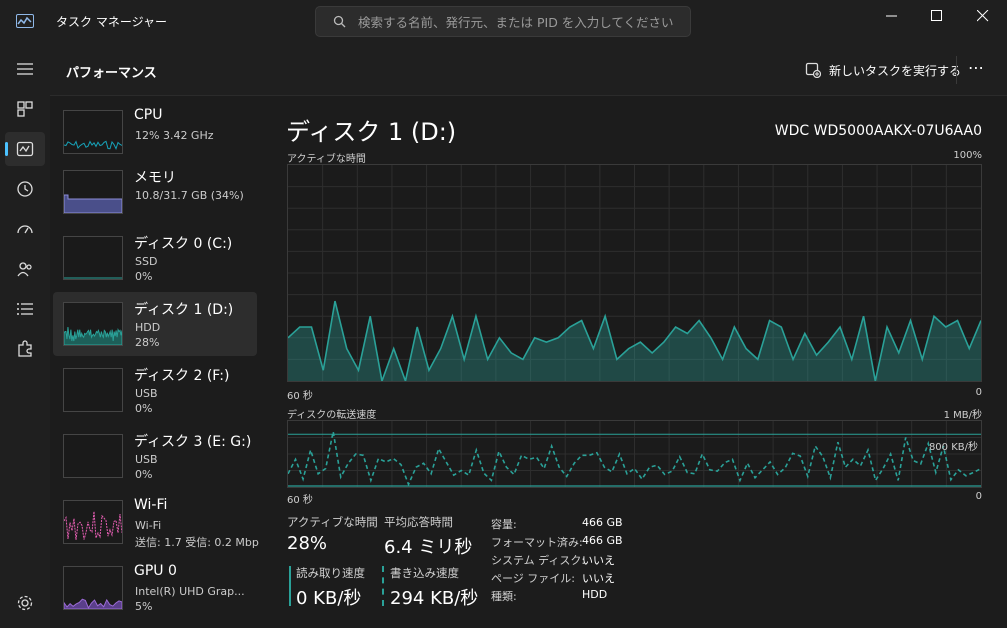  What do you see at coordinates (962, 415) in the screenshot?
I see `transfer-rate-graph-max: 1 MB/秒` at bounding box center [962, 415].